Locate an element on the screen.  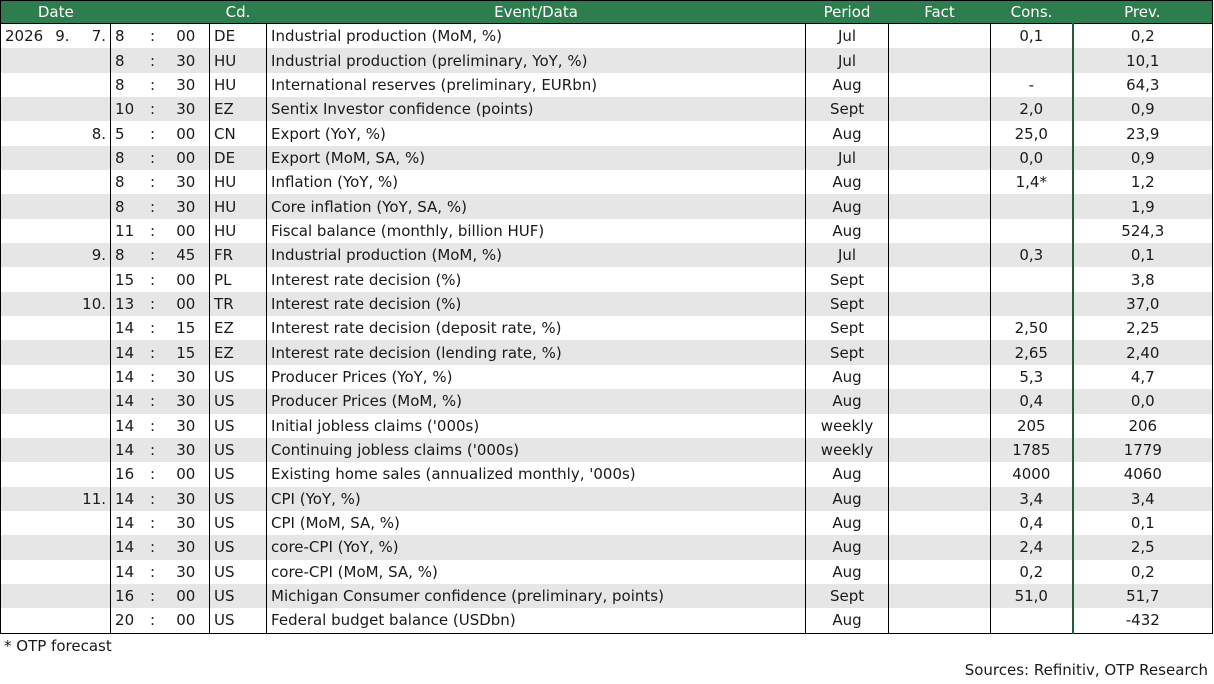
cell-event: Producer Prices (YoY, %) is located at coordinates (536, 377).